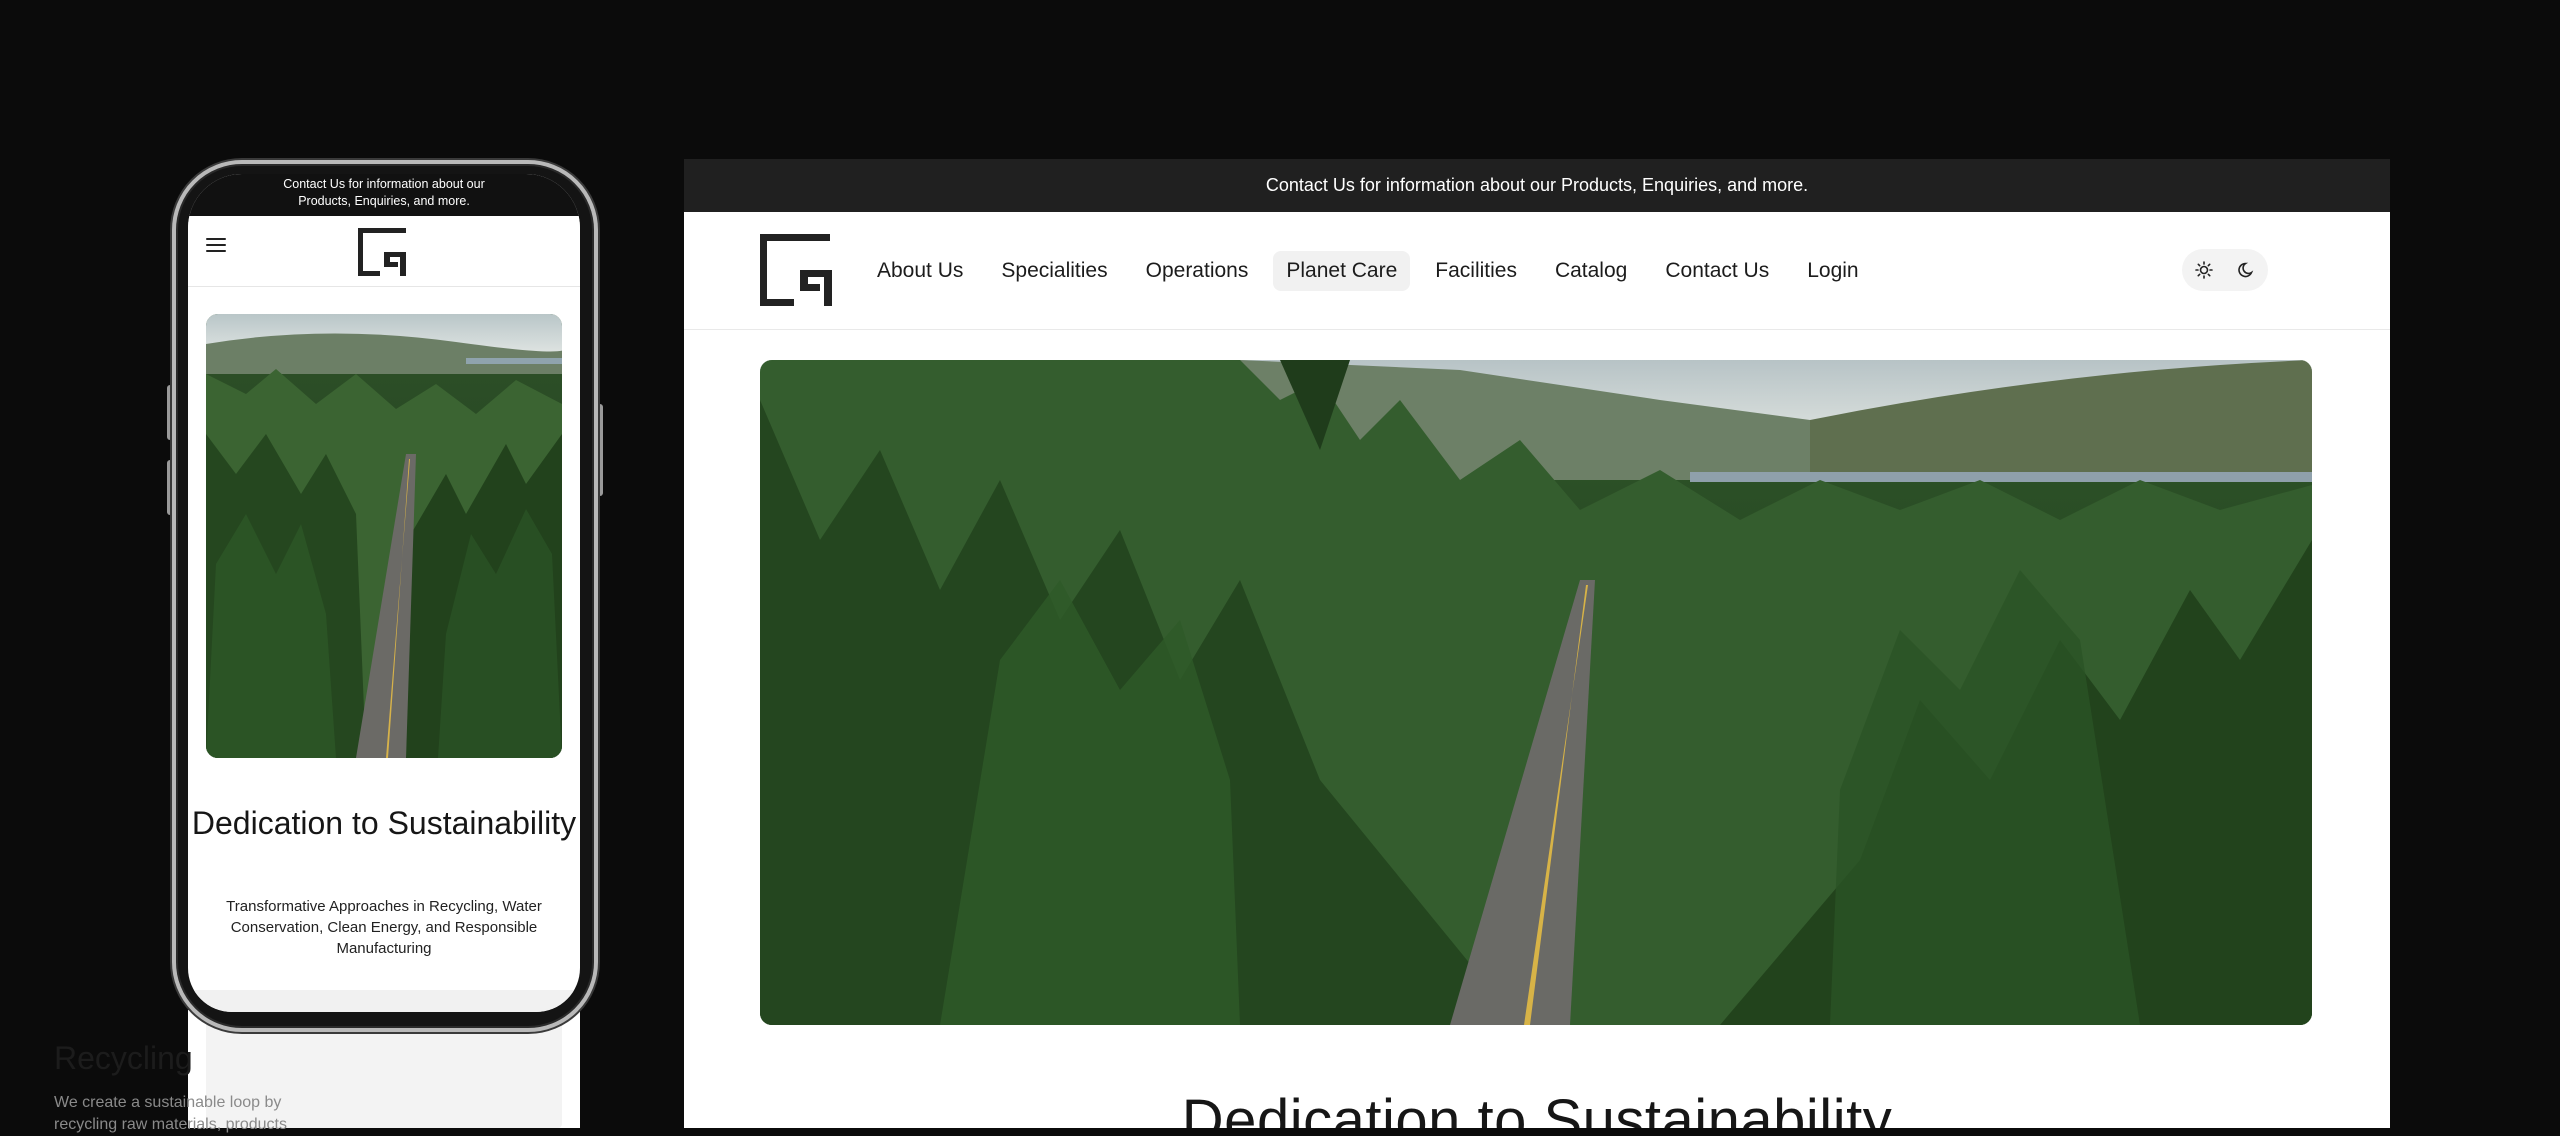  What do you see at coordinates (1717, 271) in the screenshot?
I see `nav-contact-us: Contact Us` at bounding box center [1717, 271].